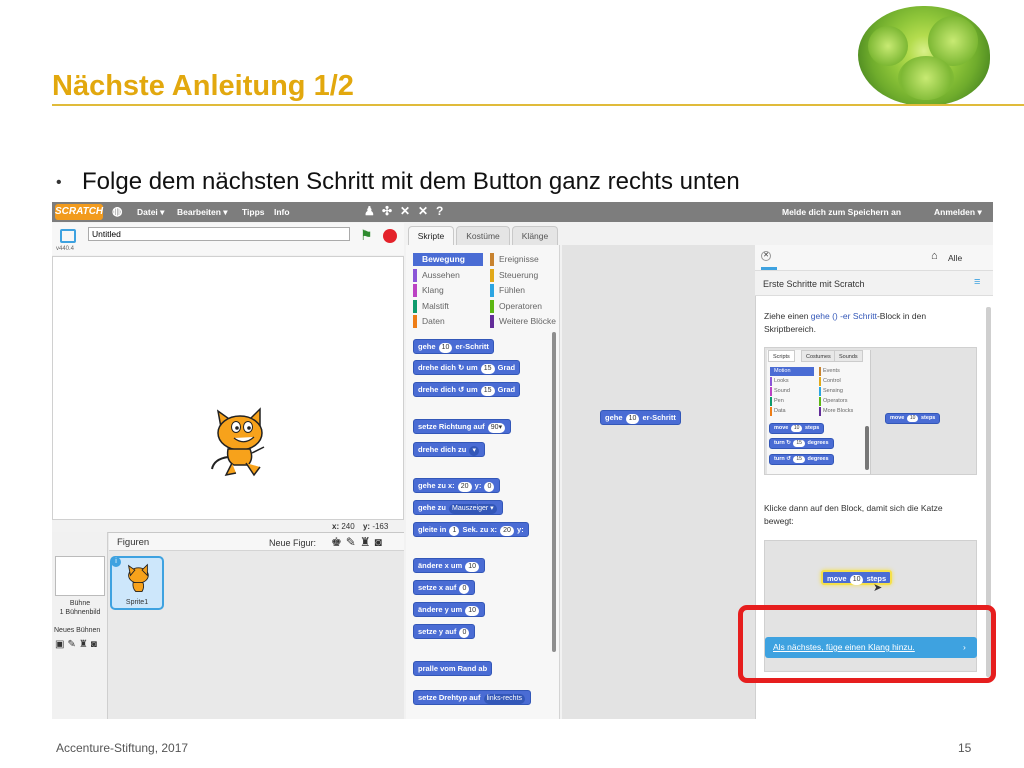 The width and height of the screenshot is (1024, 768). I want to click on category-2: Aussehen, so click(448, 275).